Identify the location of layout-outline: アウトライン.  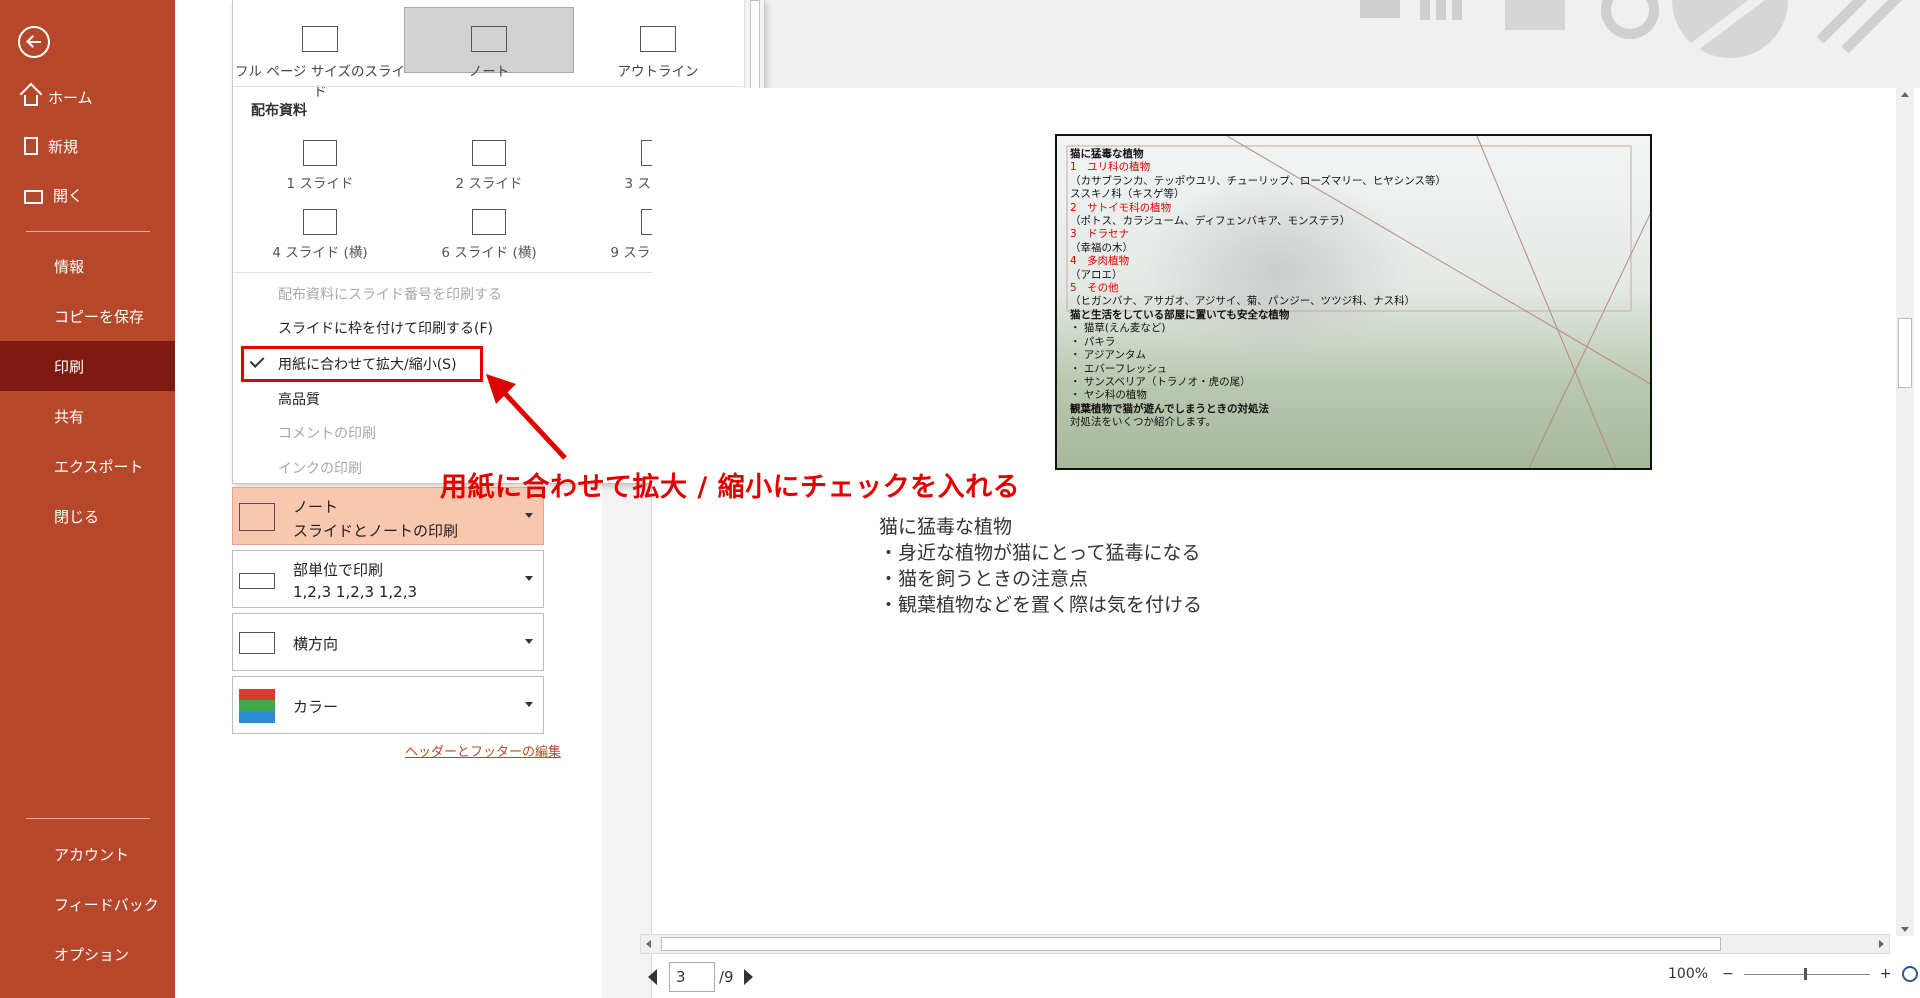
(658, 44).